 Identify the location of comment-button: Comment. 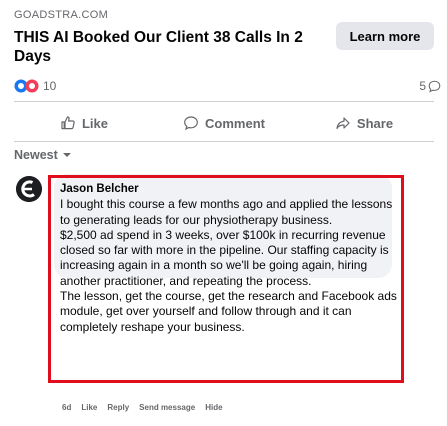
(224, 123).